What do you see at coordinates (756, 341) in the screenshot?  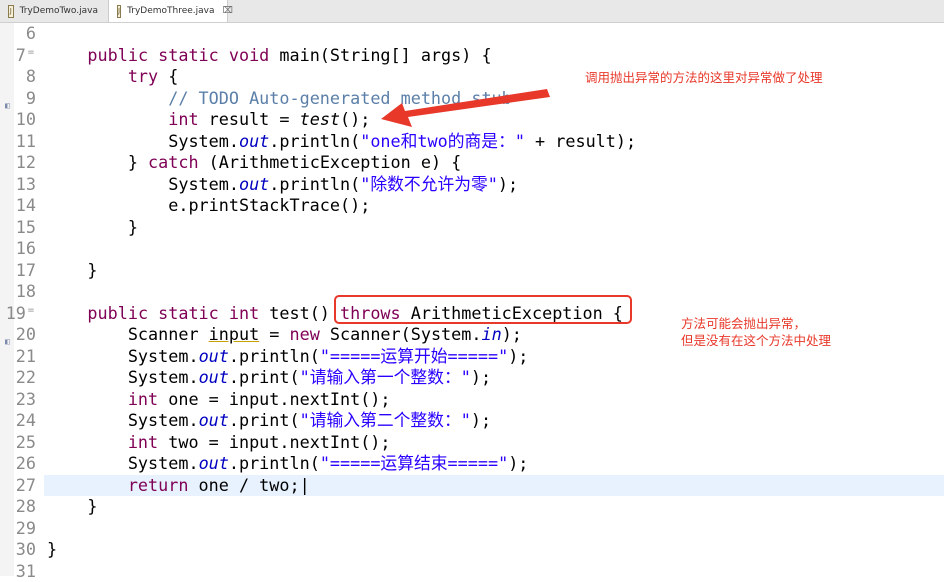 I see `annotation-note-method-line2: 但是没有在这个方法中处理` at bounding box center [756, 341].